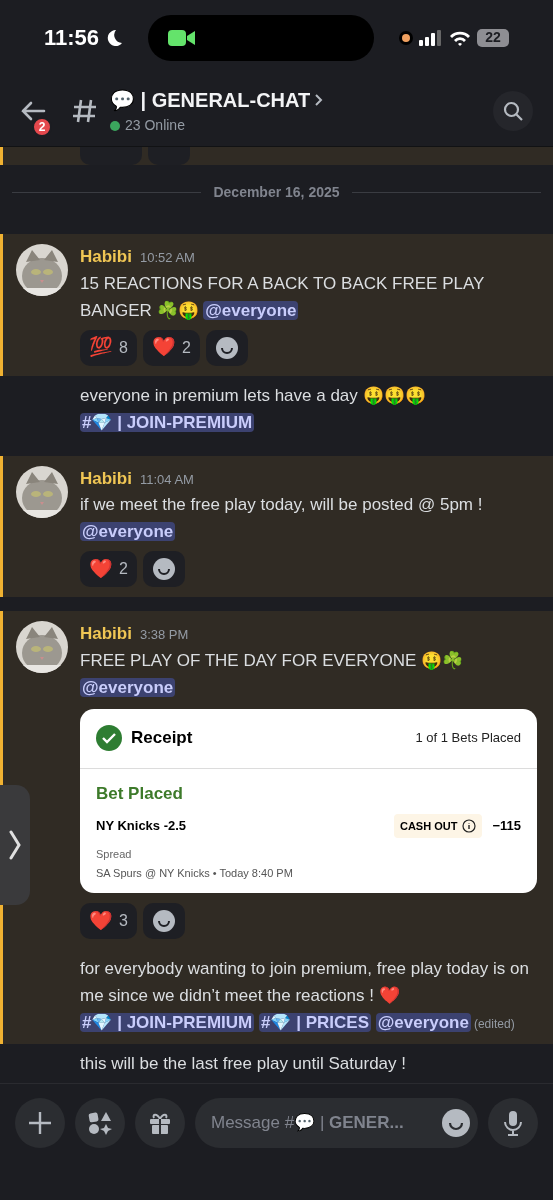  Describe the element at coordinates (305, 996) in the screenshot. I see `message-text: for everybody wanting to join premium, free play today is on me since we didn’t meet the reactions ! ❤ #💎 | JOIN-PREMIUM #💎 | PRICES @everyone (edited)` at that location.